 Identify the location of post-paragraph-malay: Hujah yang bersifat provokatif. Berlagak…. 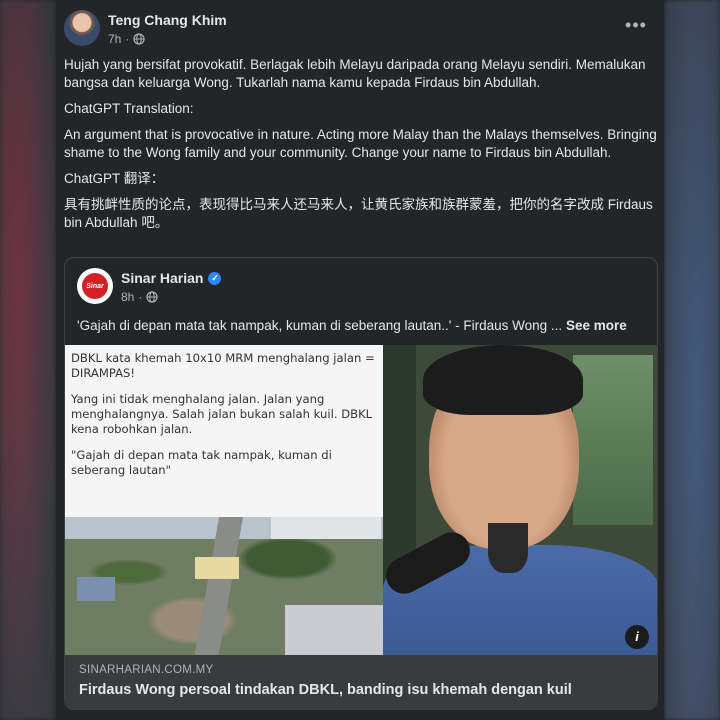
(355, 73).